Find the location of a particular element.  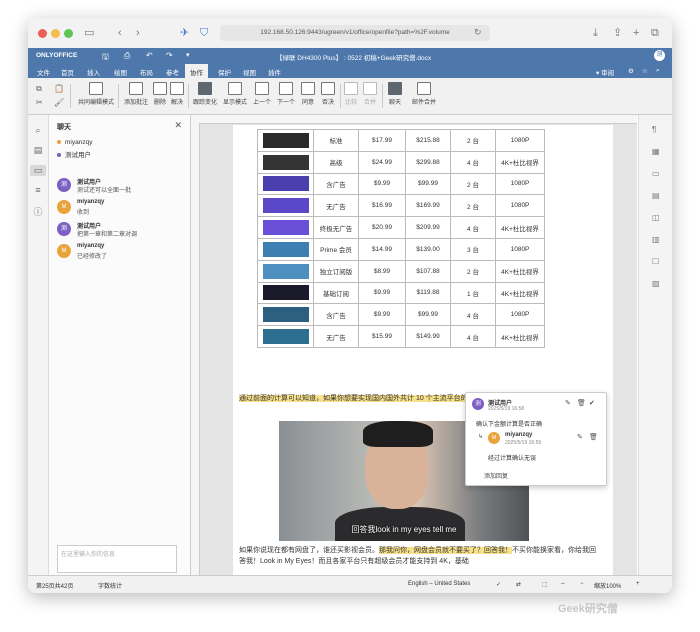

print-icon: ⎙ is located at coordinates (127, 56).